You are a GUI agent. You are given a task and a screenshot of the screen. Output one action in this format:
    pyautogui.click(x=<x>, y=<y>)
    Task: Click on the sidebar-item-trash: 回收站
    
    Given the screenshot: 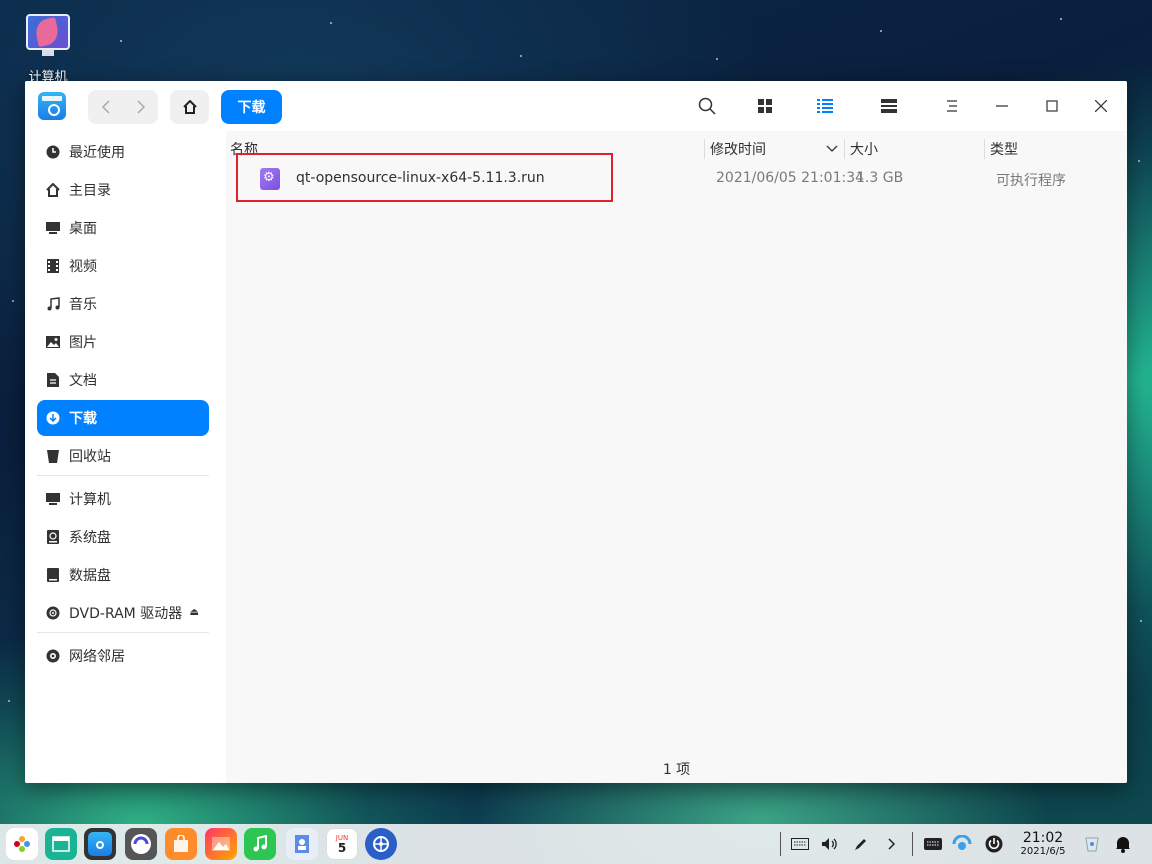 What is the action you would take?
    pyautogui.click(x=123, y=456)
    